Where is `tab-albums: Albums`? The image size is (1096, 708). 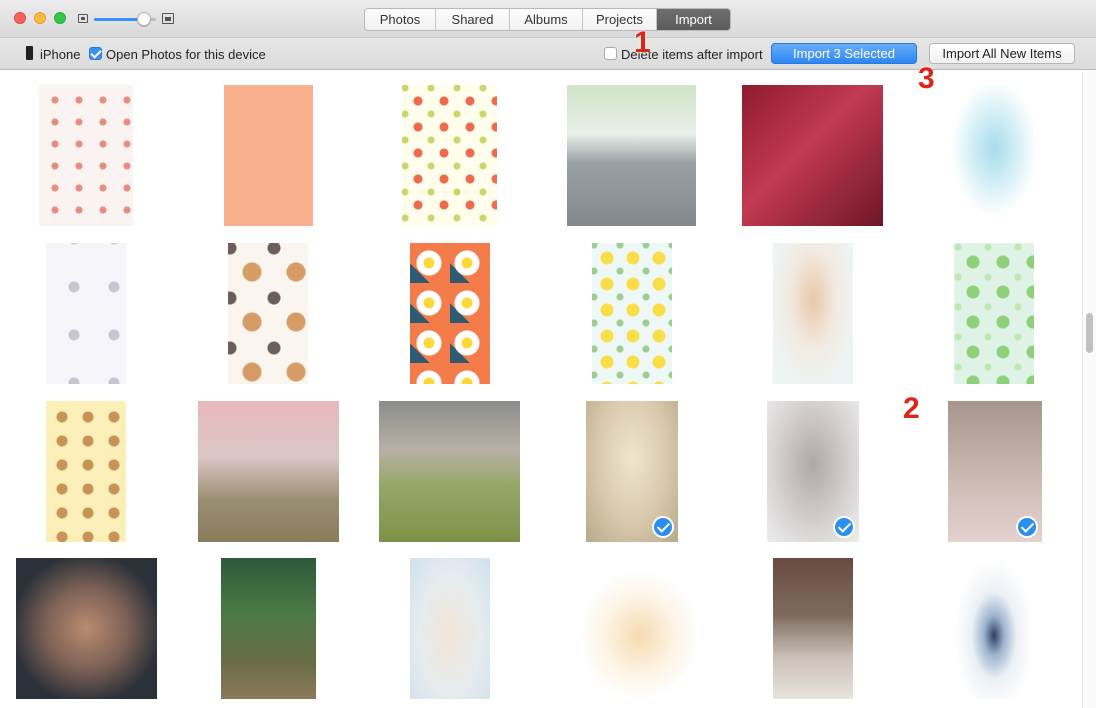
tab-albums: Albums is located at coordinates (546, 19).